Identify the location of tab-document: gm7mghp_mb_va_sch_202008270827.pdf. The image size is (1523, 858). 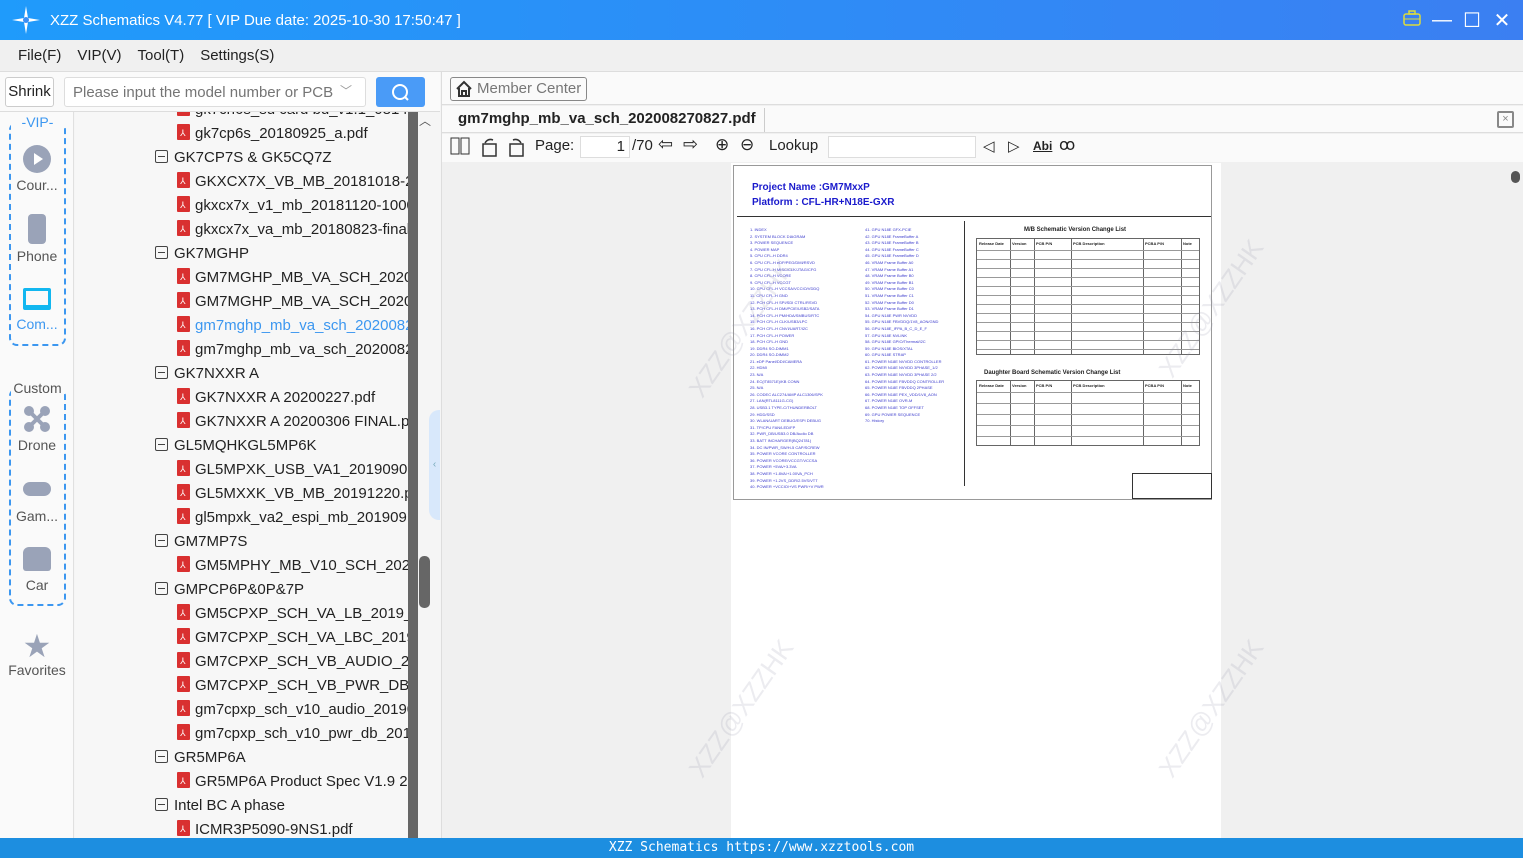
(607, 118).